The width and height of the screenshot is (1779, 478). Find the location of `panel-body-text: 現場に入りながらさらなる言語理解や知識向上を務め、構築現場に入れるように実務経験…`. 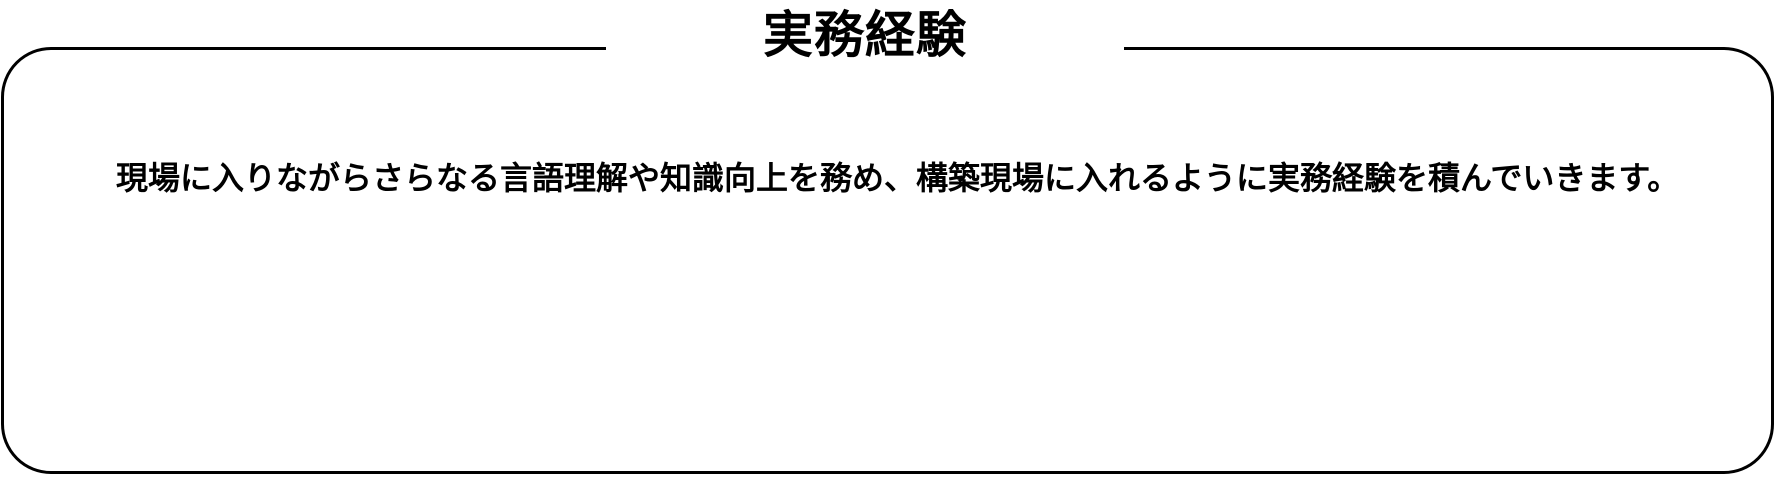

panel-body-text: 現場に入りながらさらなる言語理解や知識向上を務め、構築現場に入れるように実務経験… is located at coordinates (898, 178).